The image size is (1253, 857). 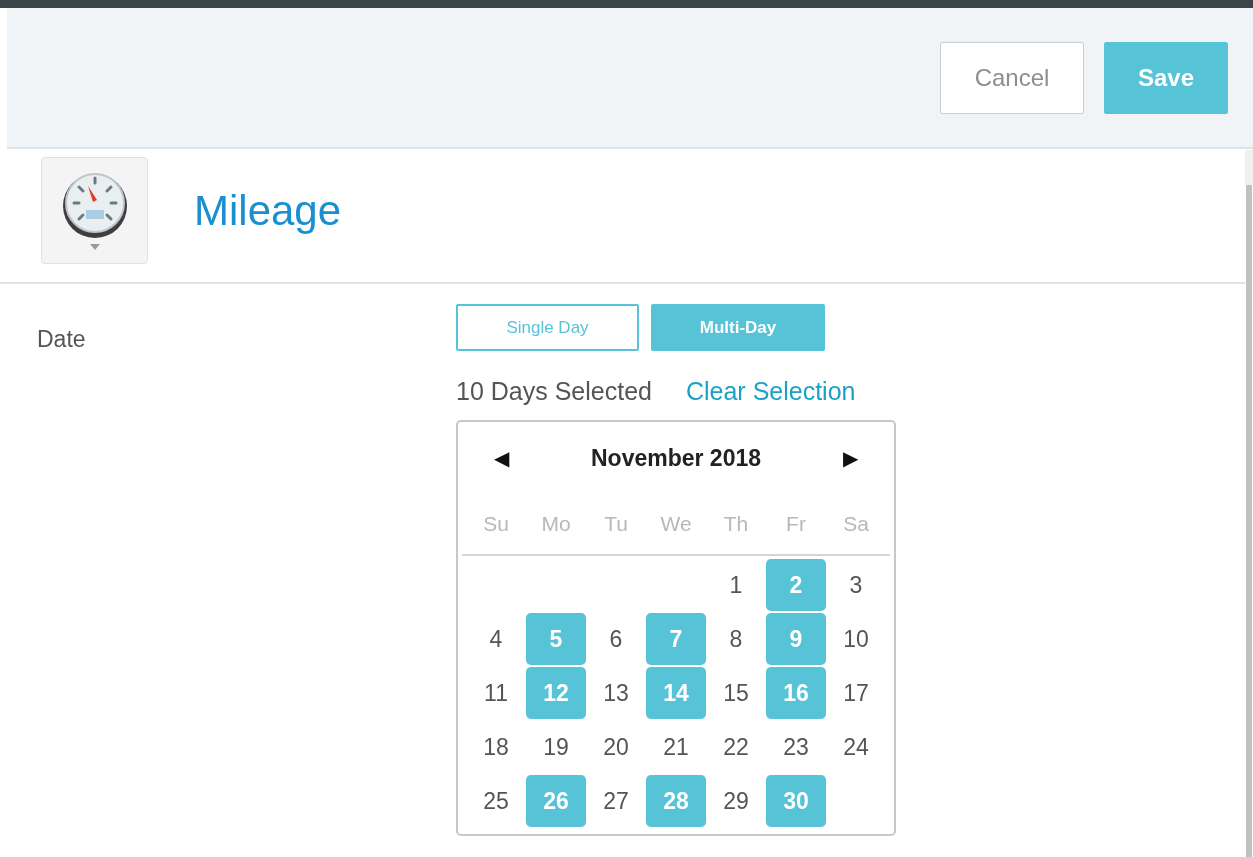 I want to click on calendar-day: 4, so click(x=496, y=639).